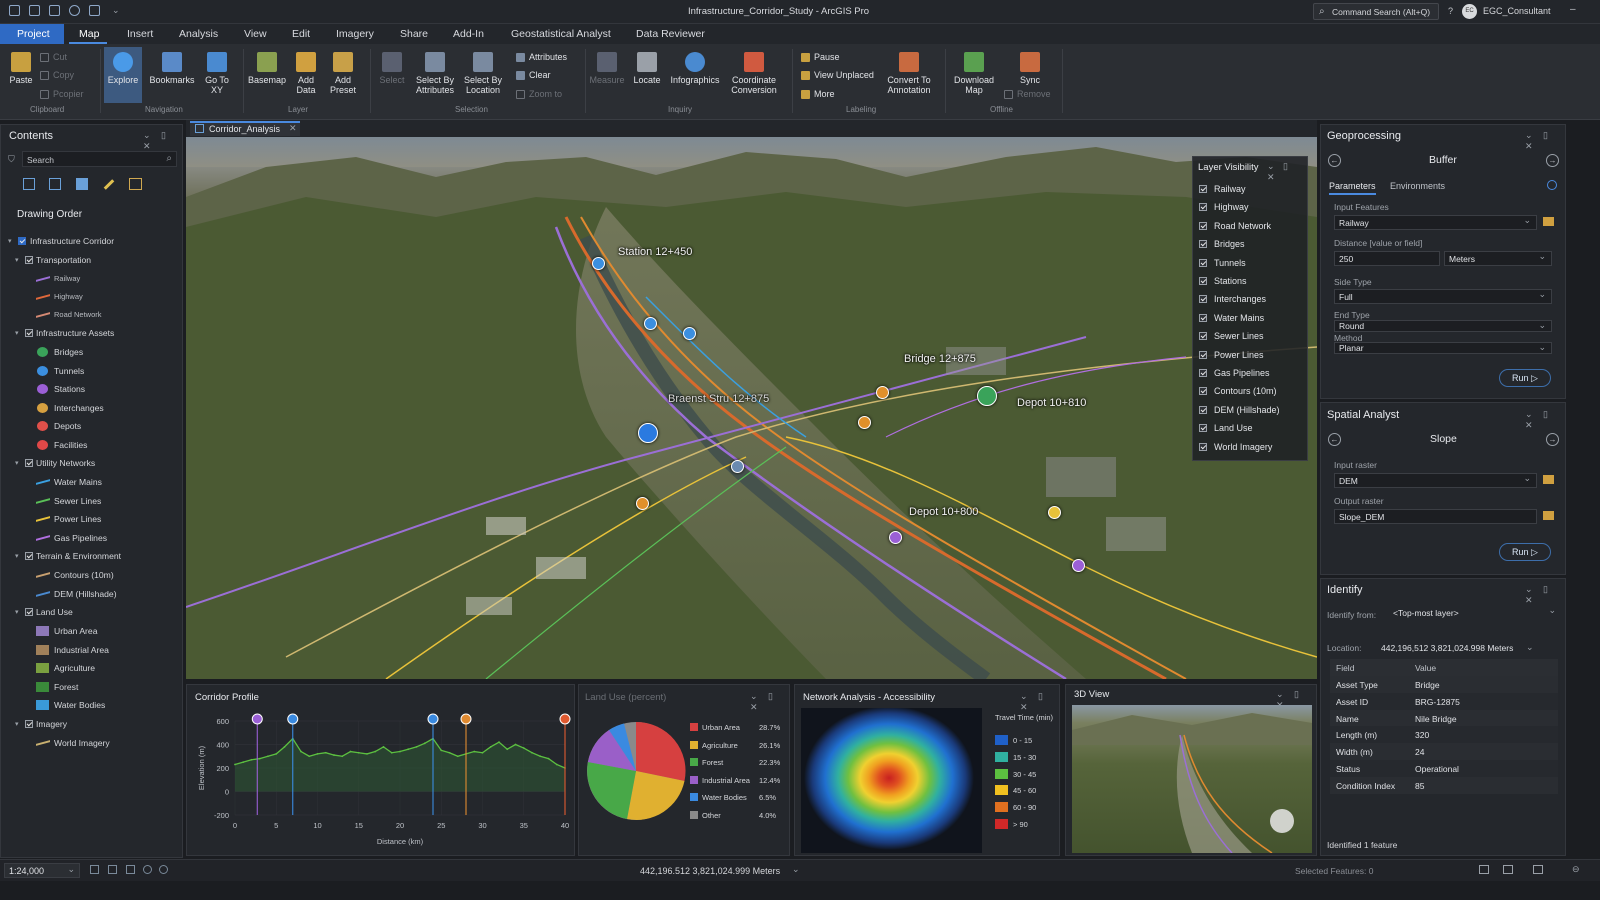 The width and height of the screenshot is (1600, 900). I want to click on distance-unit-select: Meters, so click(1498, 258).